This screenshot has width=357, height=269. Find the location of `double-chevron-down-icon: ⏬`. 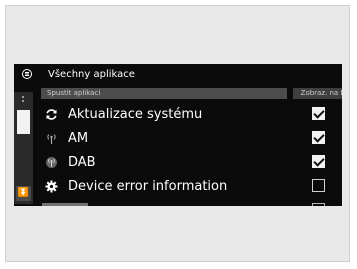

double-chevron-down-icon: ⏬ is located at coordinates (23, 193).